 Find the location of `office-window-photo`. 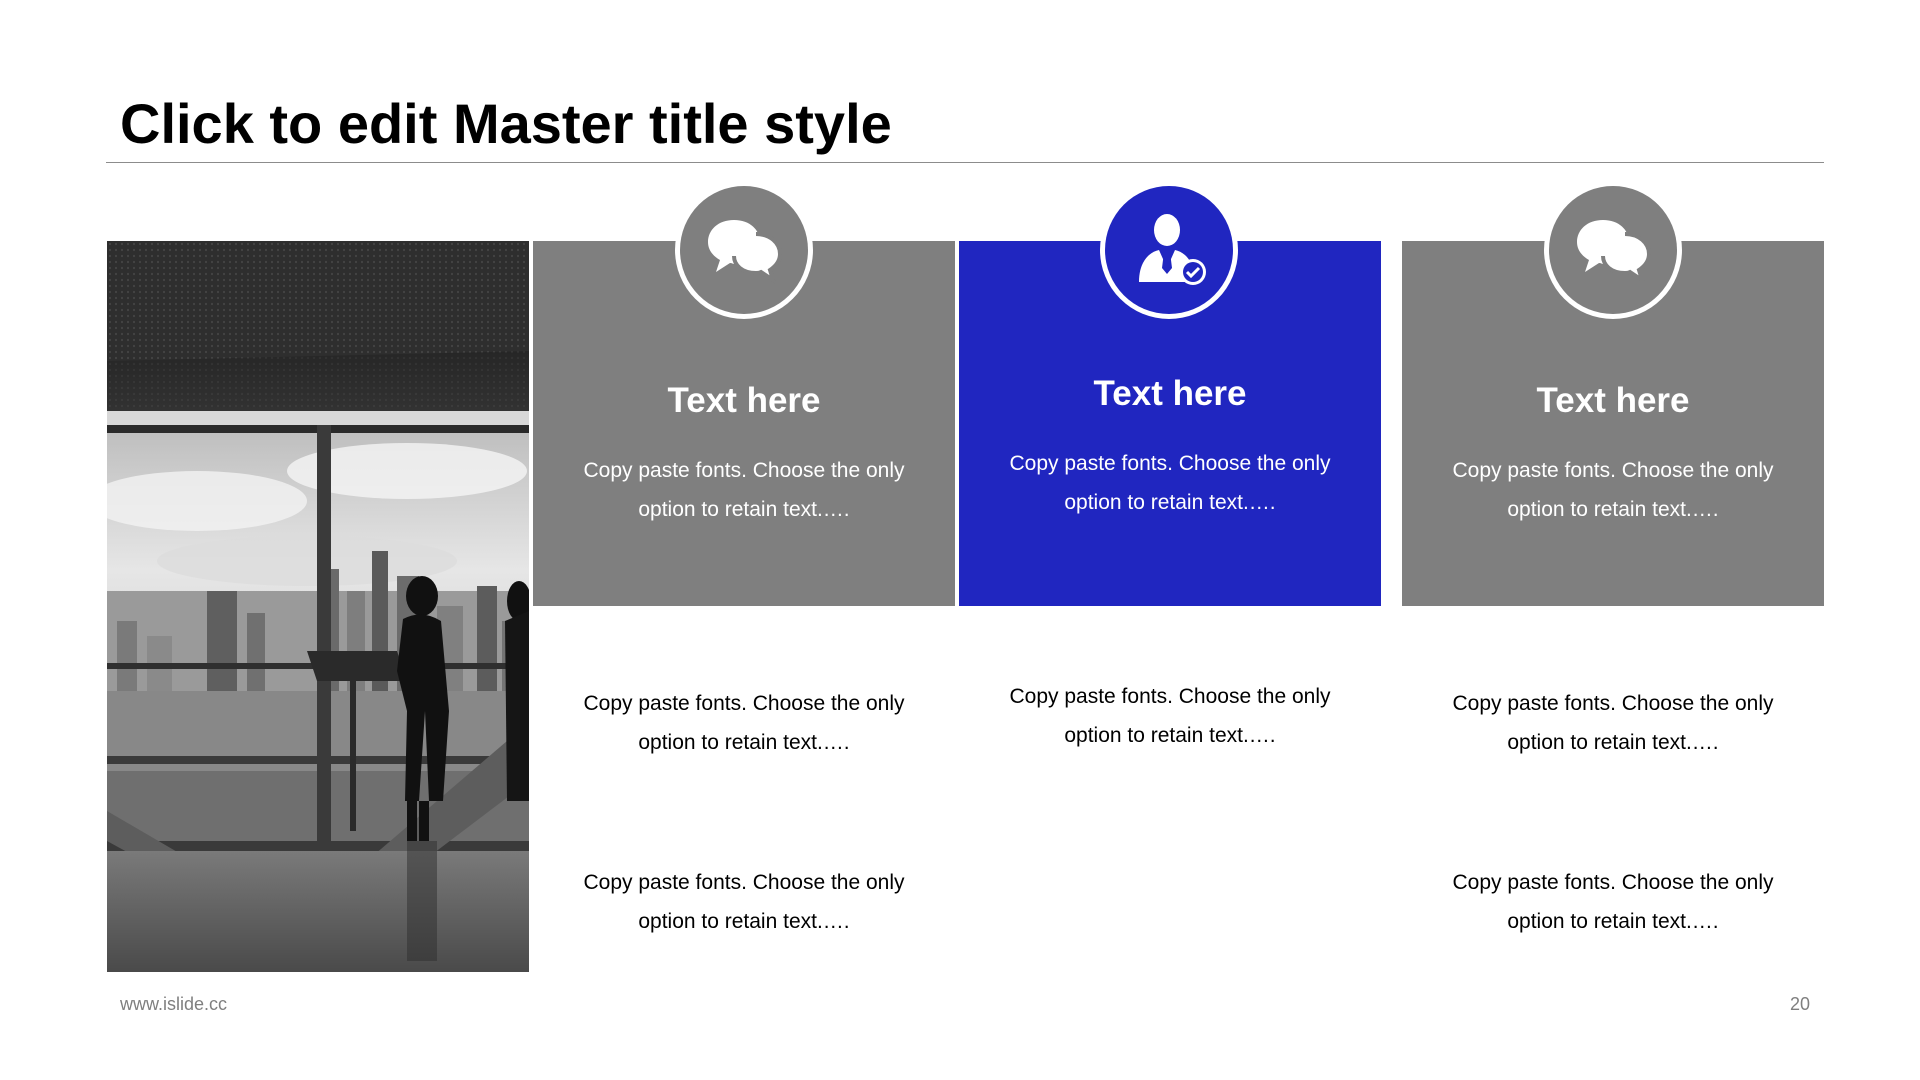

office-window-photo is located at coordinates (318, 606).